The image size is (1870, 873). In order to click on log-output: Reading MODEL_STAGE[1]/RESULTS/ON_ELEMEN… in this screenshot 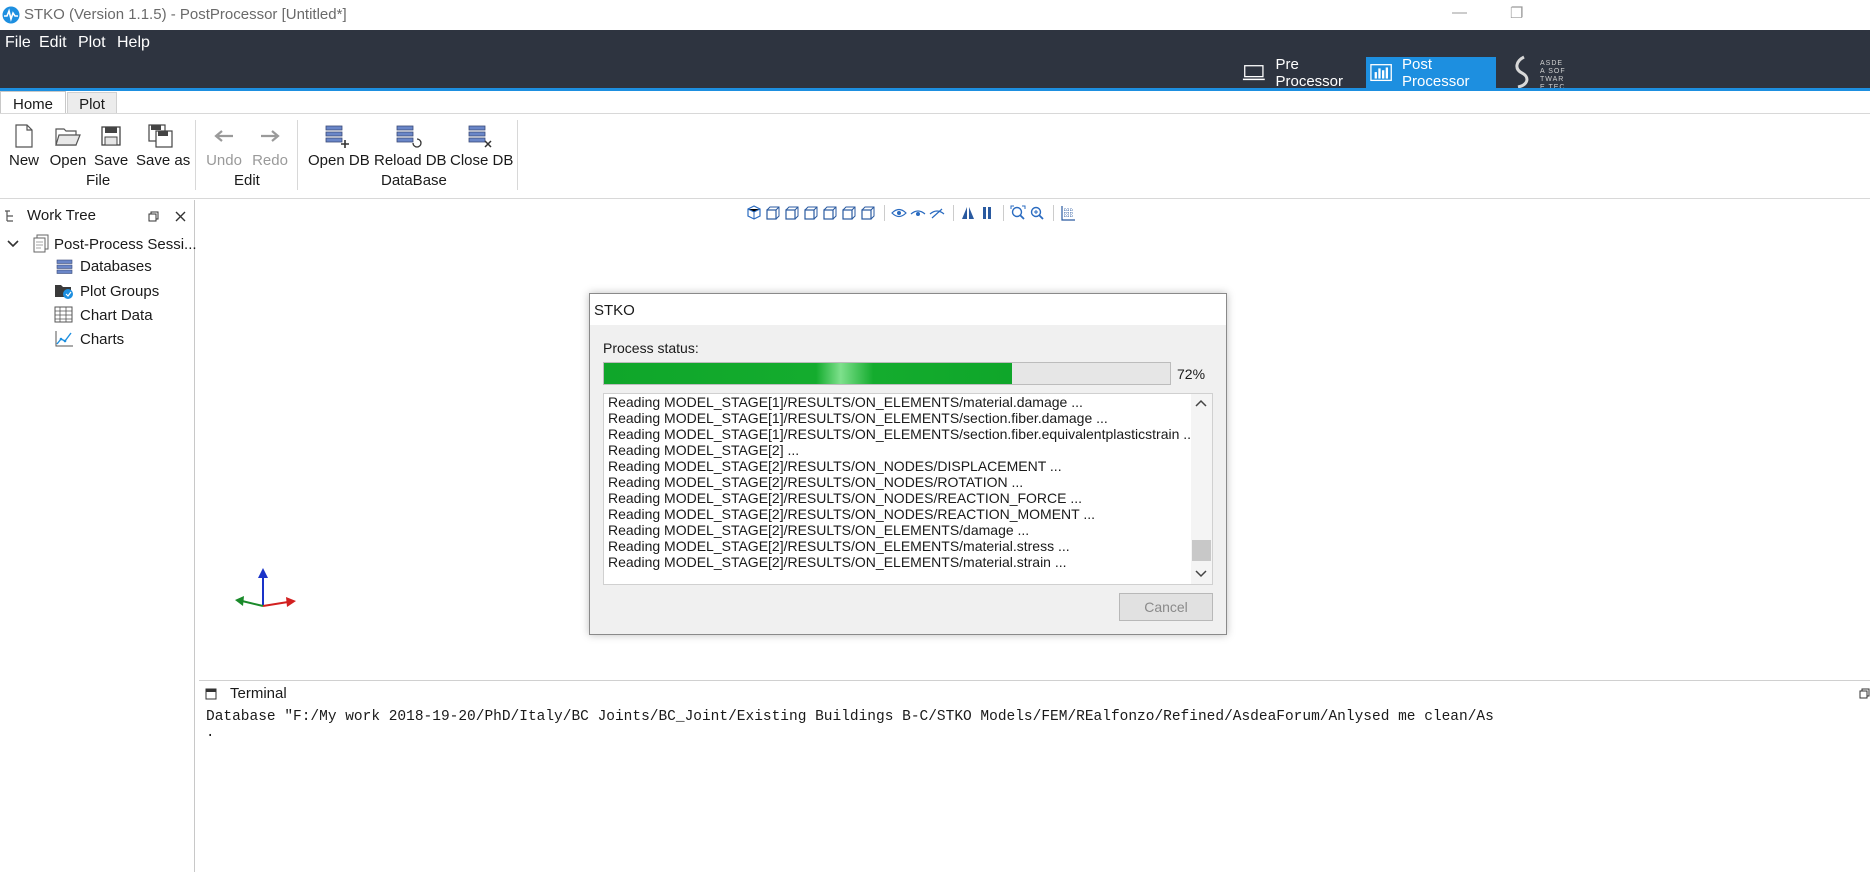, I will do `click(908, 489)`.